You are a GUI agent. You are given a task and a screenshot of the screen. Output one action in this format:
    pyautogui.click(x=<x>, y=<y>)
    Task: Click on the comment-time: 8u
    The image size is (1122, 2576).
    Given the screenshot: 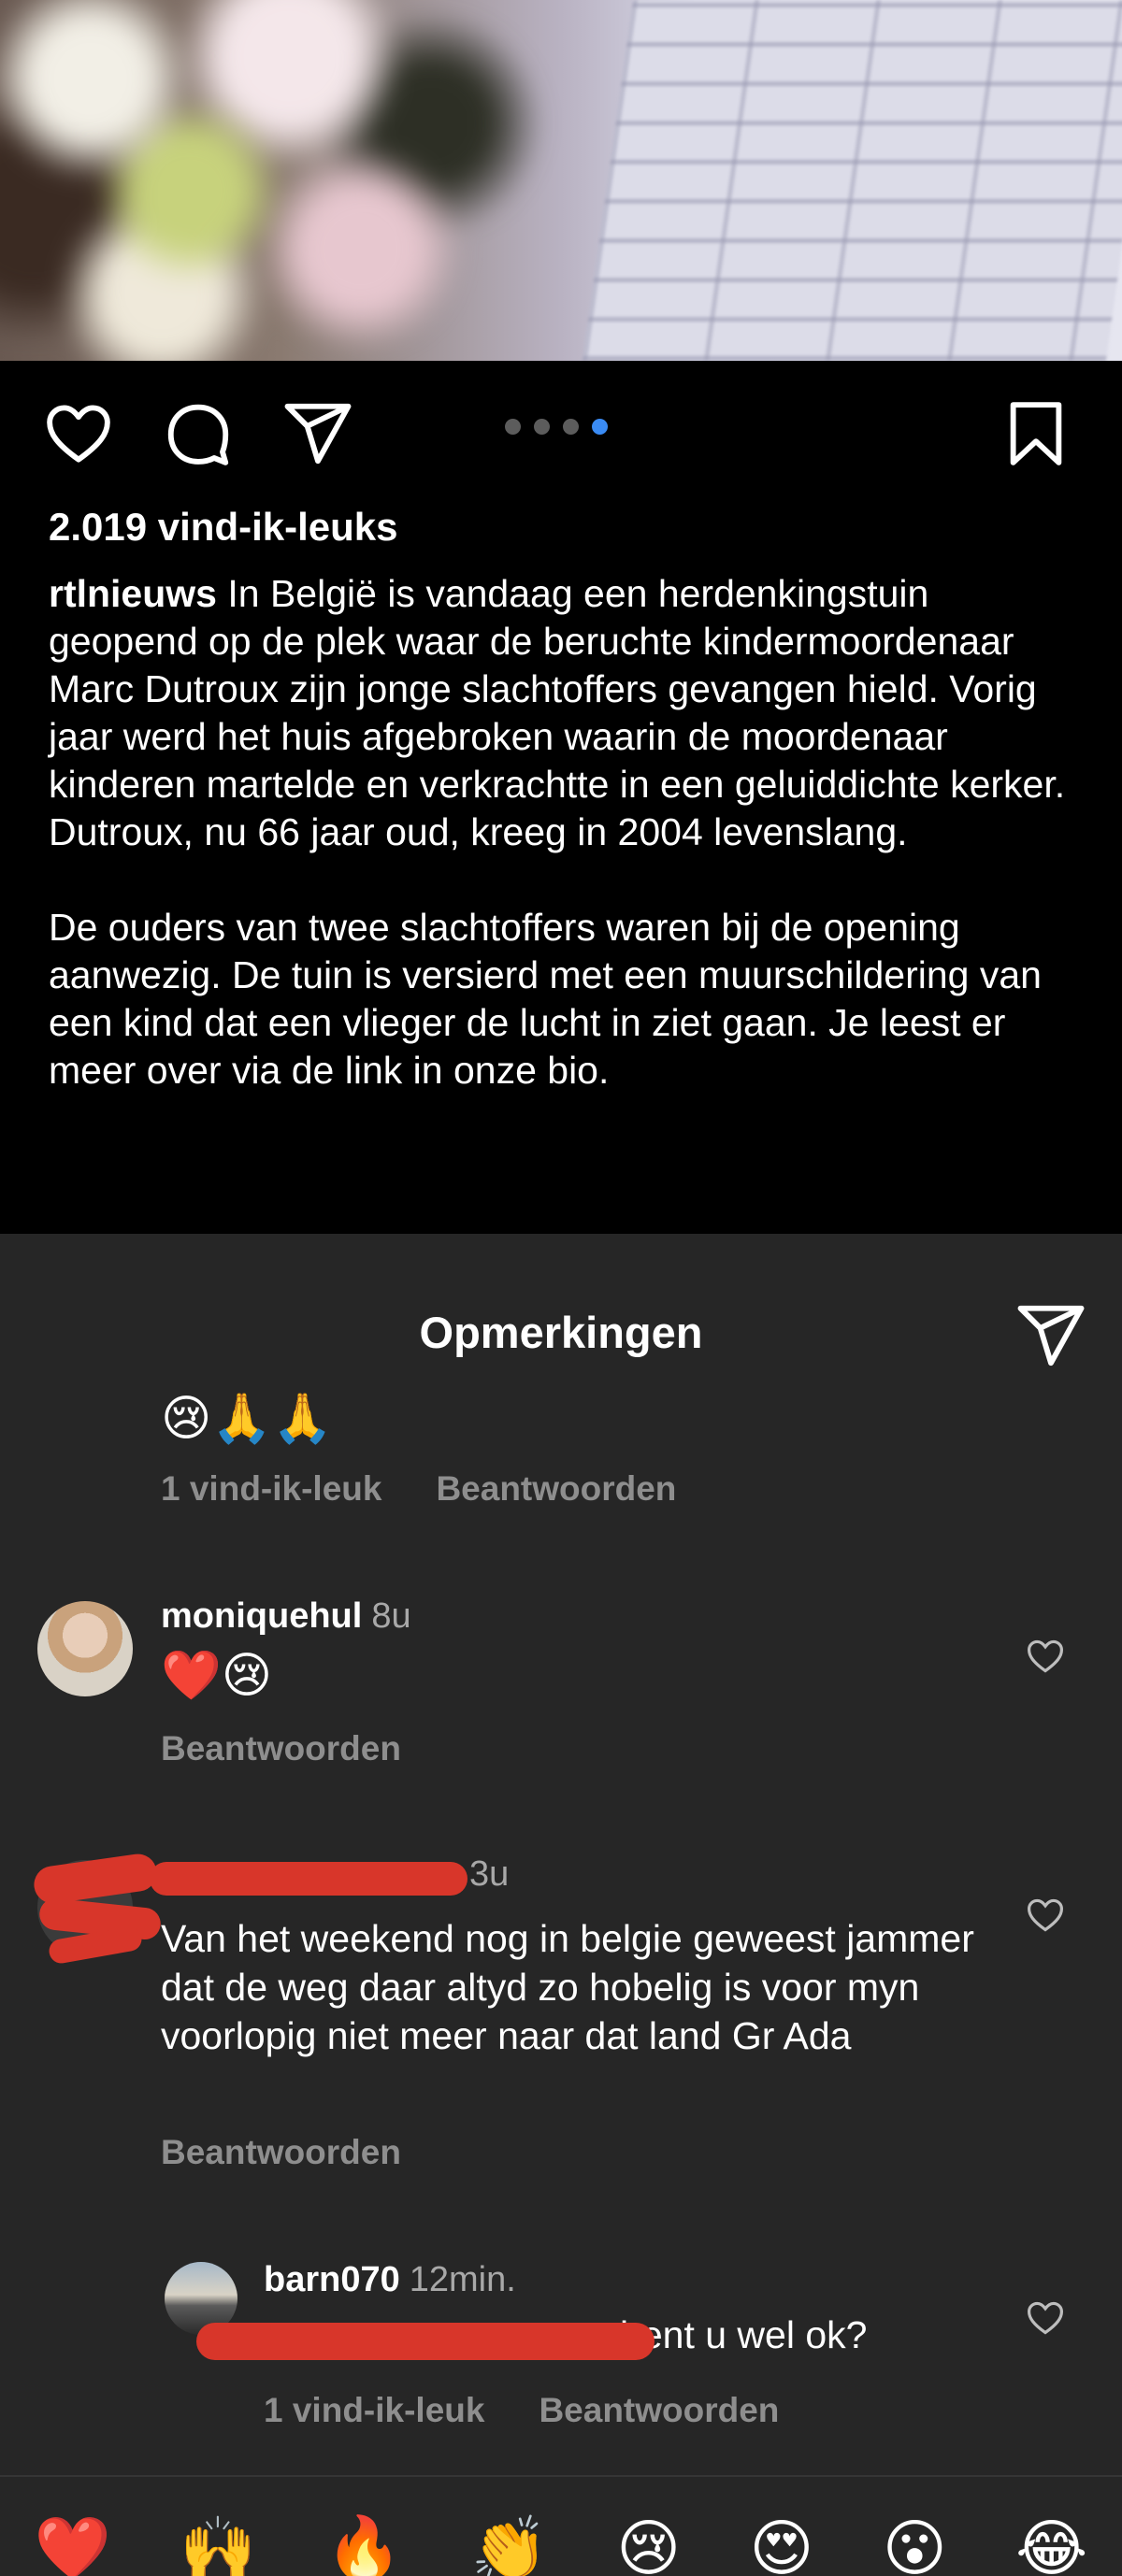 What is the action you would take?
    pyautogui.click(x=391, y=1616)
    